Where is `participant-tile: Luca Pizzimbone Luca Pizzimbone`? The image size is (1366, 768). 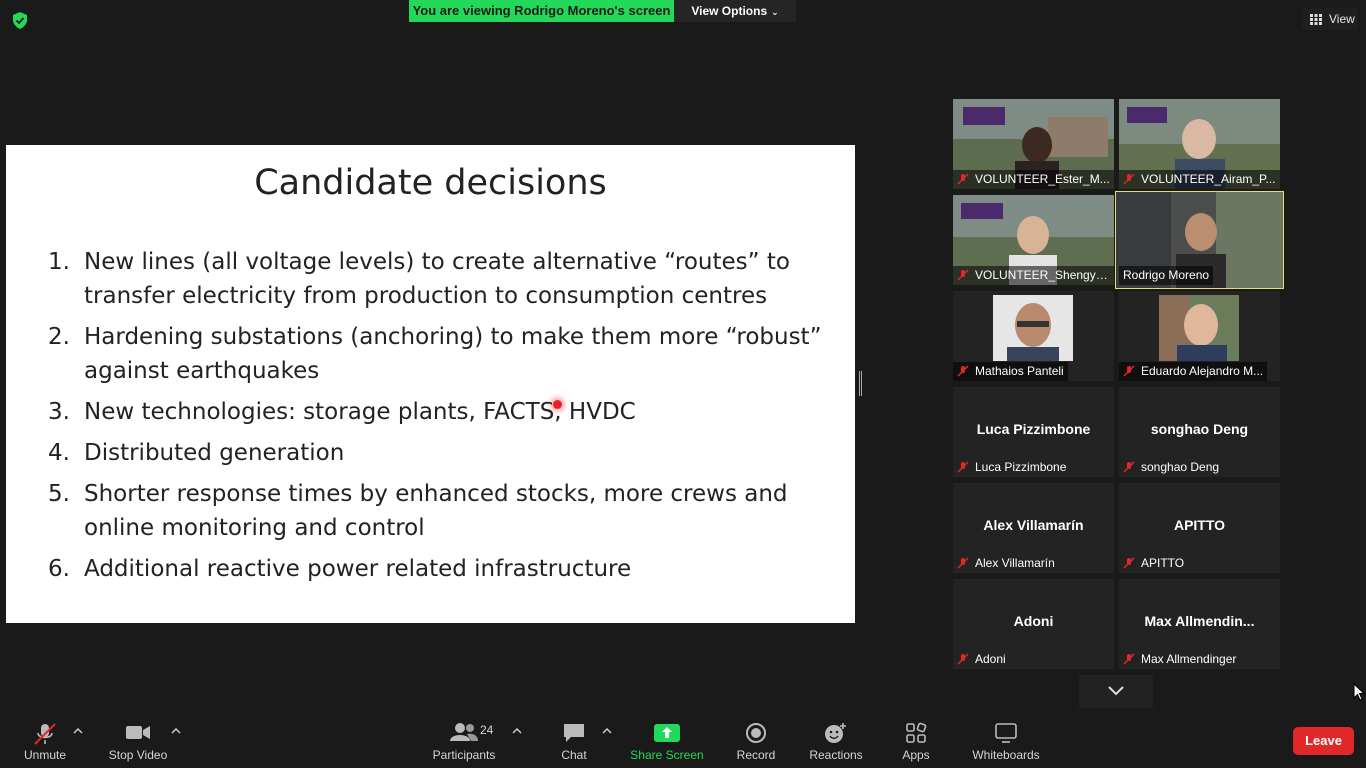
participant-tile: Luca Pizzimbone Luca Pizzimbone is located at coordinates (1033, 432).